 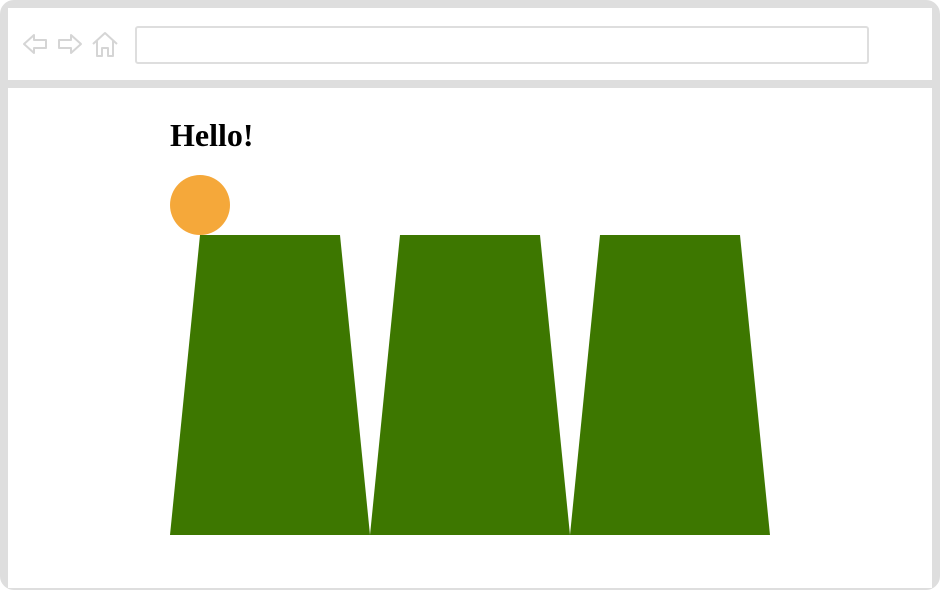 I want to click on home-button, so click(x=105, y=44).